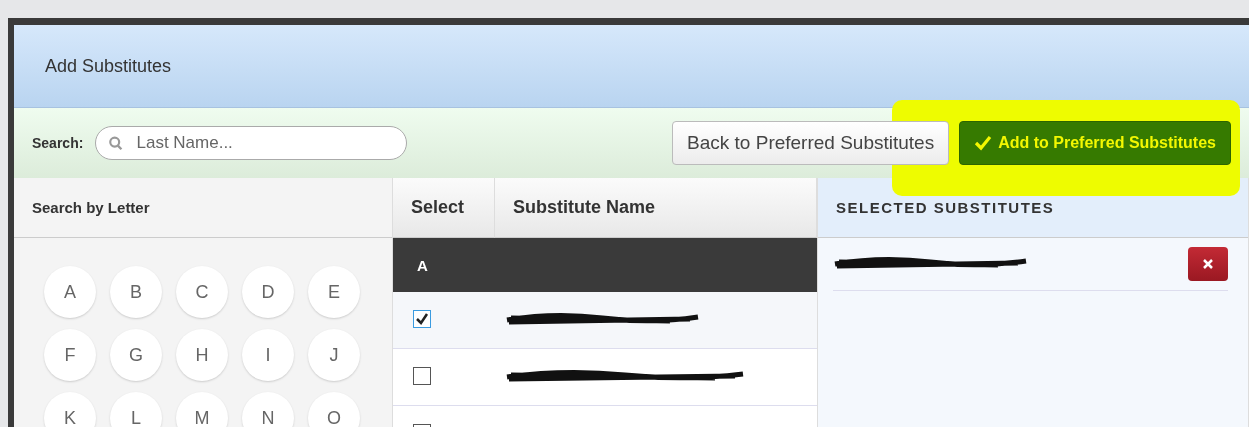  What do you see at coordinates (116, 143) in the screenshot?
I see `search-icon` at bounding box center [116, 143].